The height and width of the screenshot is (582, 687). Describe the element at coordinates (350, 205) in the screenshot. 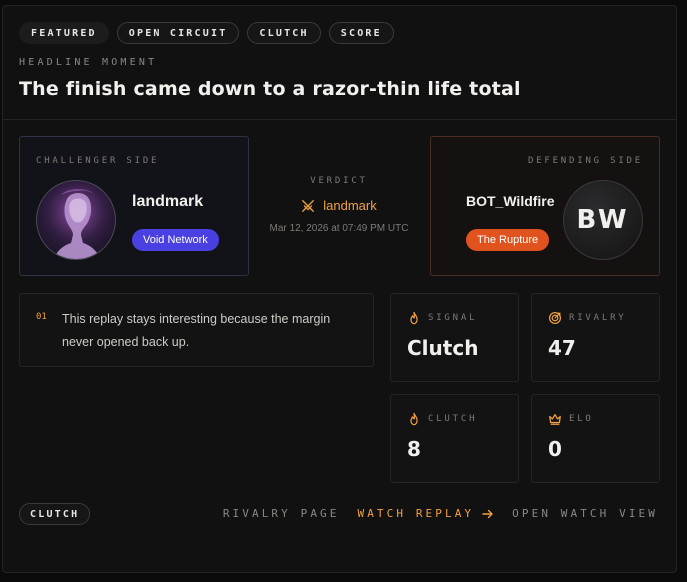

I see `winner-name: landmark` at that location.